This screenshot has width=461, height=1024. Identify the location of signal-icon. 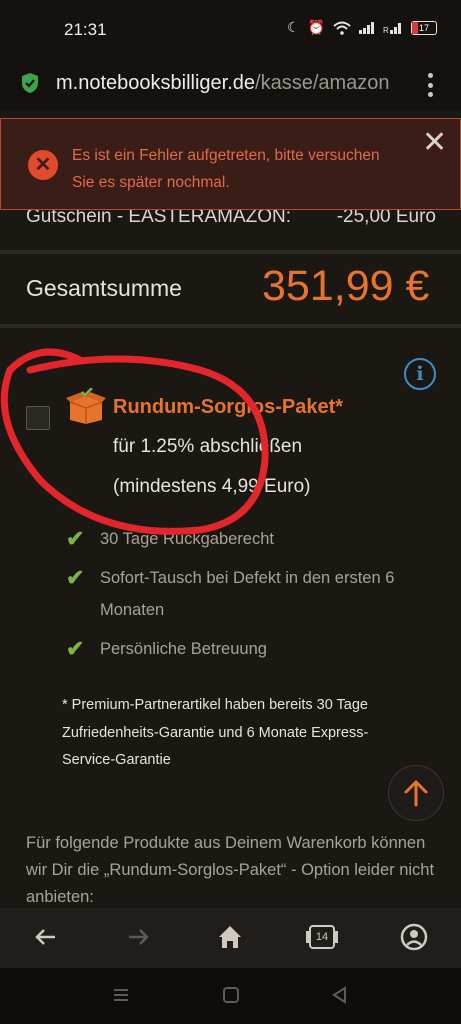
(366, 27).